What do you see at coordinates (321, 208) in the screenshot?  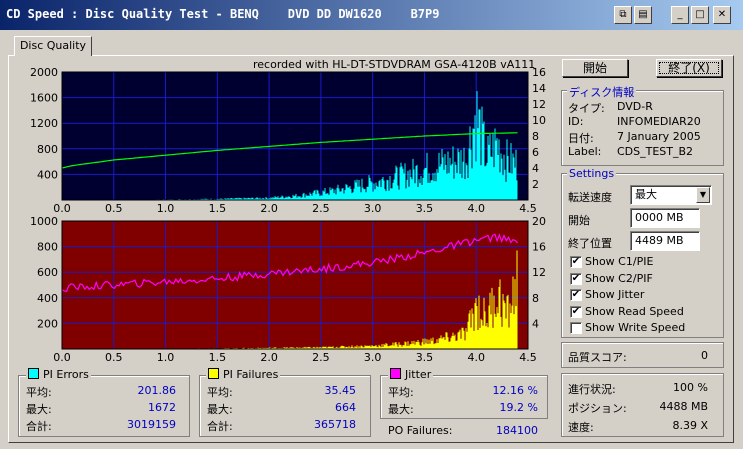 I see `x-tick-label: 2.5` at bounding box center [321, 208].